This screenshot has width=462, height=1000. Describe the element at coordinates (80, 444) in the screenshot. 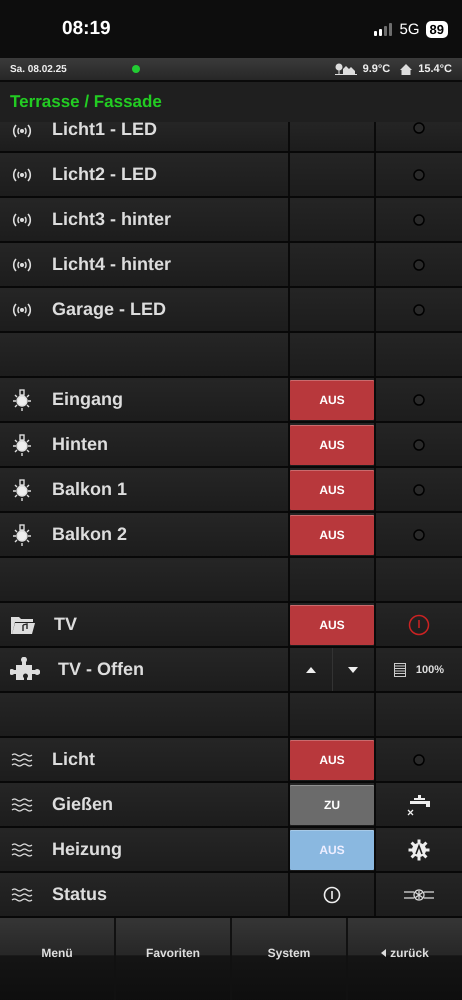

I see `device-label: Hinten` at that location.